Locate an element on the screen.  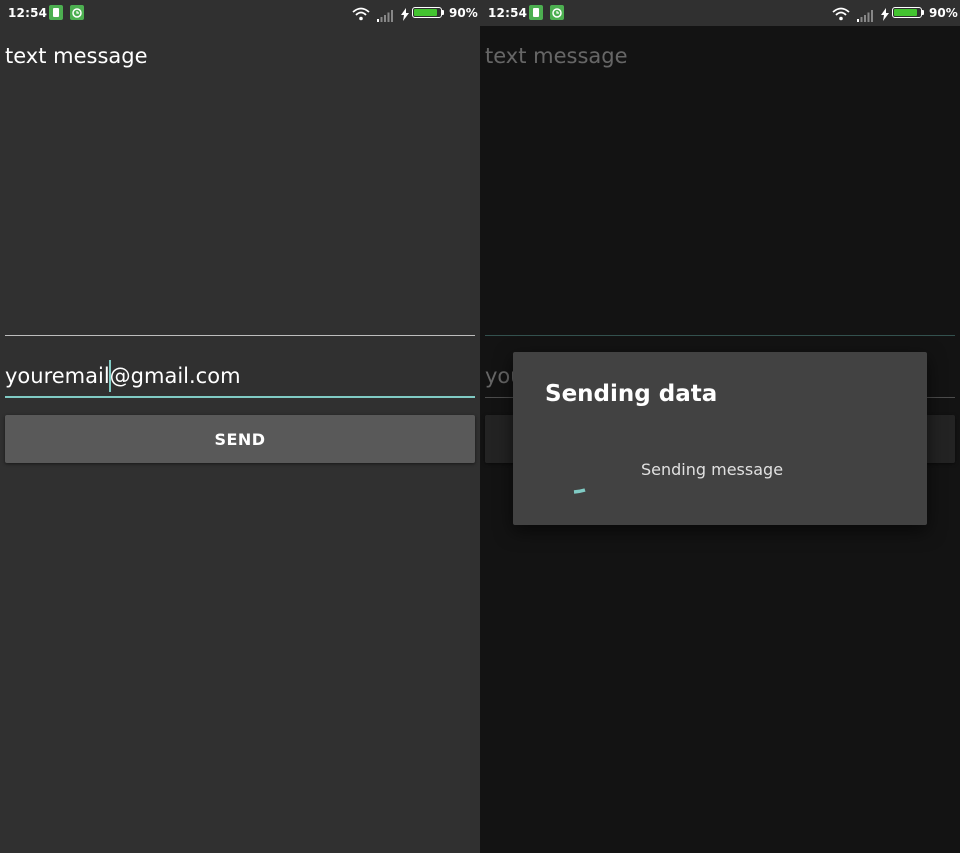
email-field-value: youremail@gmail.com is located at coordinates (123, 376).